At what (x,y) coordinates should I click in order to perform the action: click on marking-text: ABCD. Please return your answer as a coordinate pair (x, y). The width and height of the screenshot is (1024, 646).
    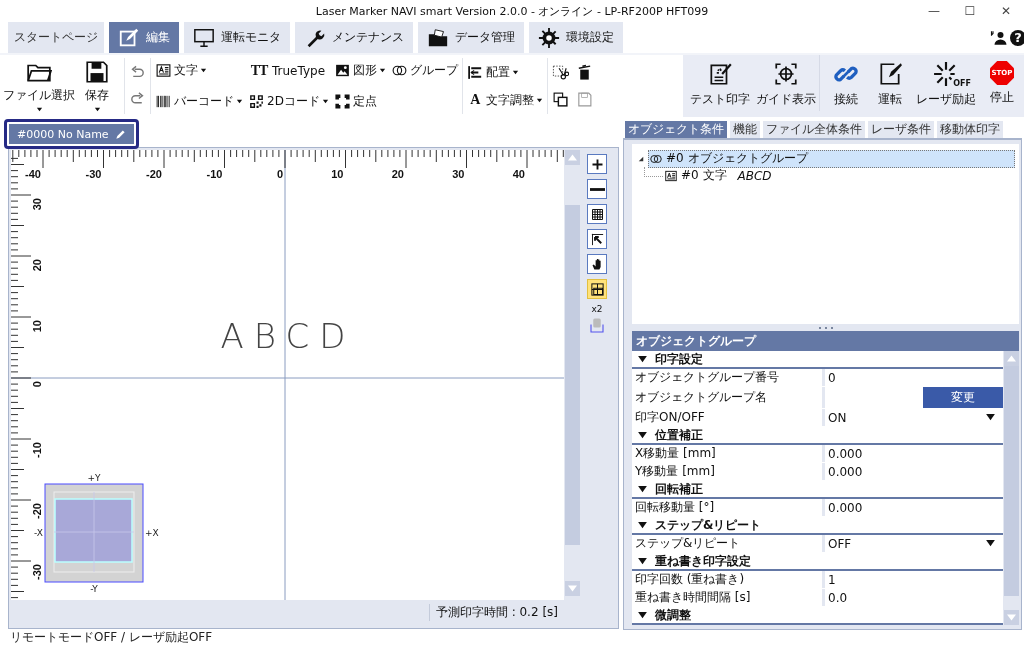
    Looking at the image, I should click on (288, 336).